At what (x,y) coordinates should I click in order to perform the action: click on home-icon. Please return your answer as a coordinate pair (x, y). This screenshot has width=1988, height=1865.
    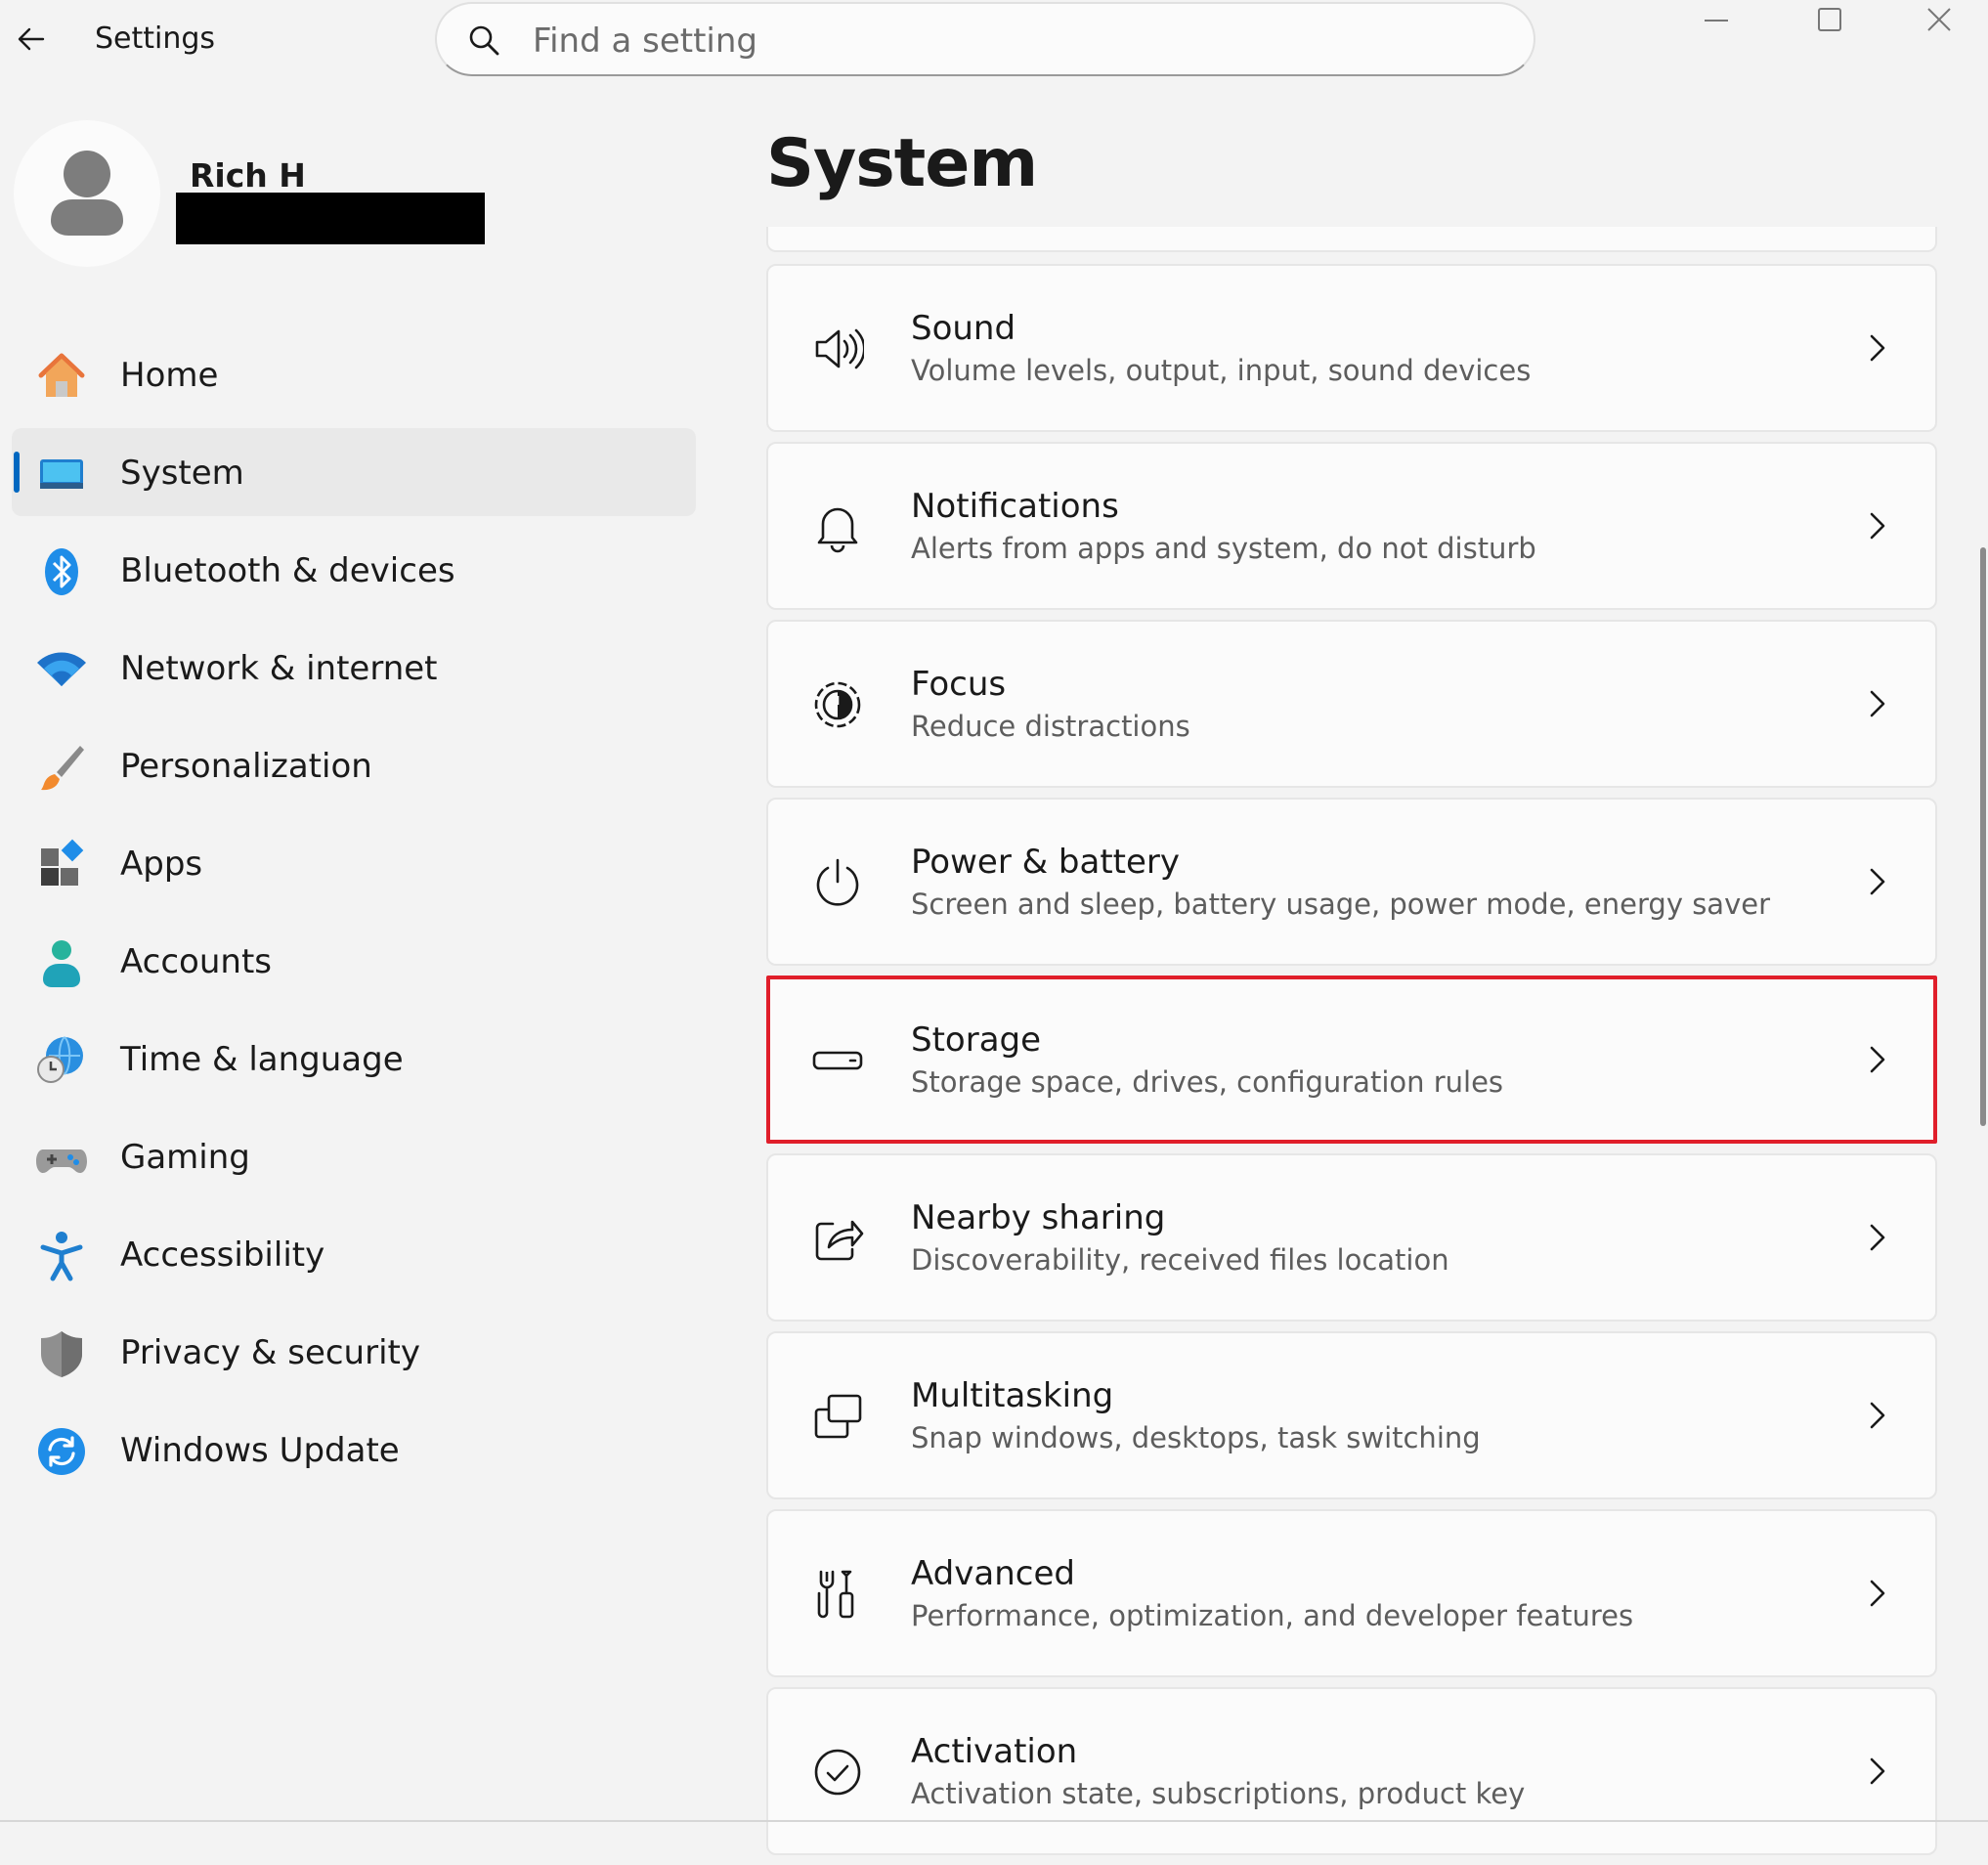
    Looking at the image, I should click on (61, 375).